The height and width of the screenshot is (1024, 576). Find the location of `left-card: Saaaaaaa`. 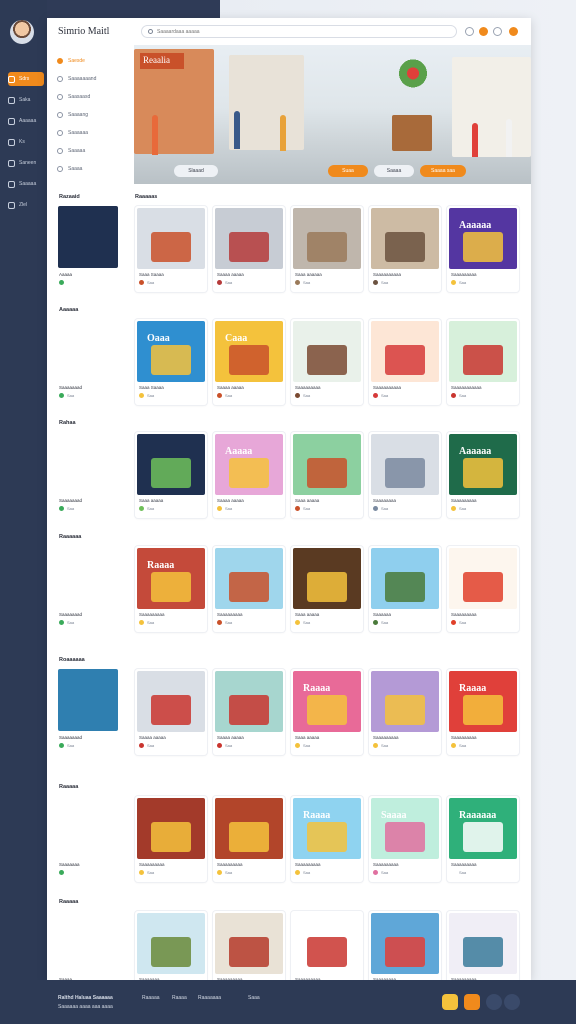

left-card: Saaaaaaa is located at coordinates (89, 842).